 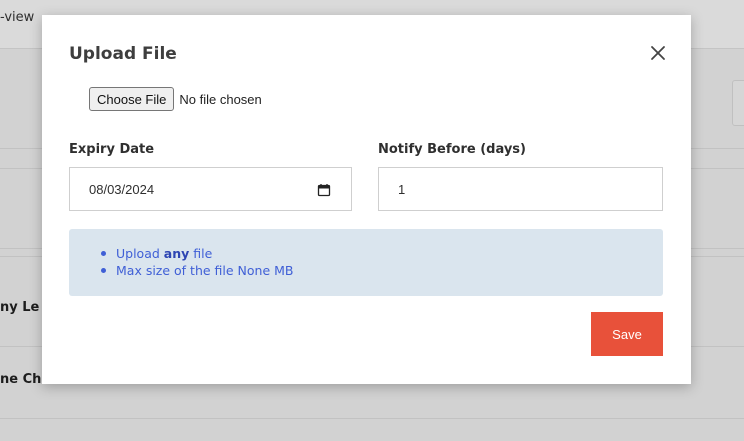 I want to click on background-breadcrumb: -view, so click(x=17, y=17).